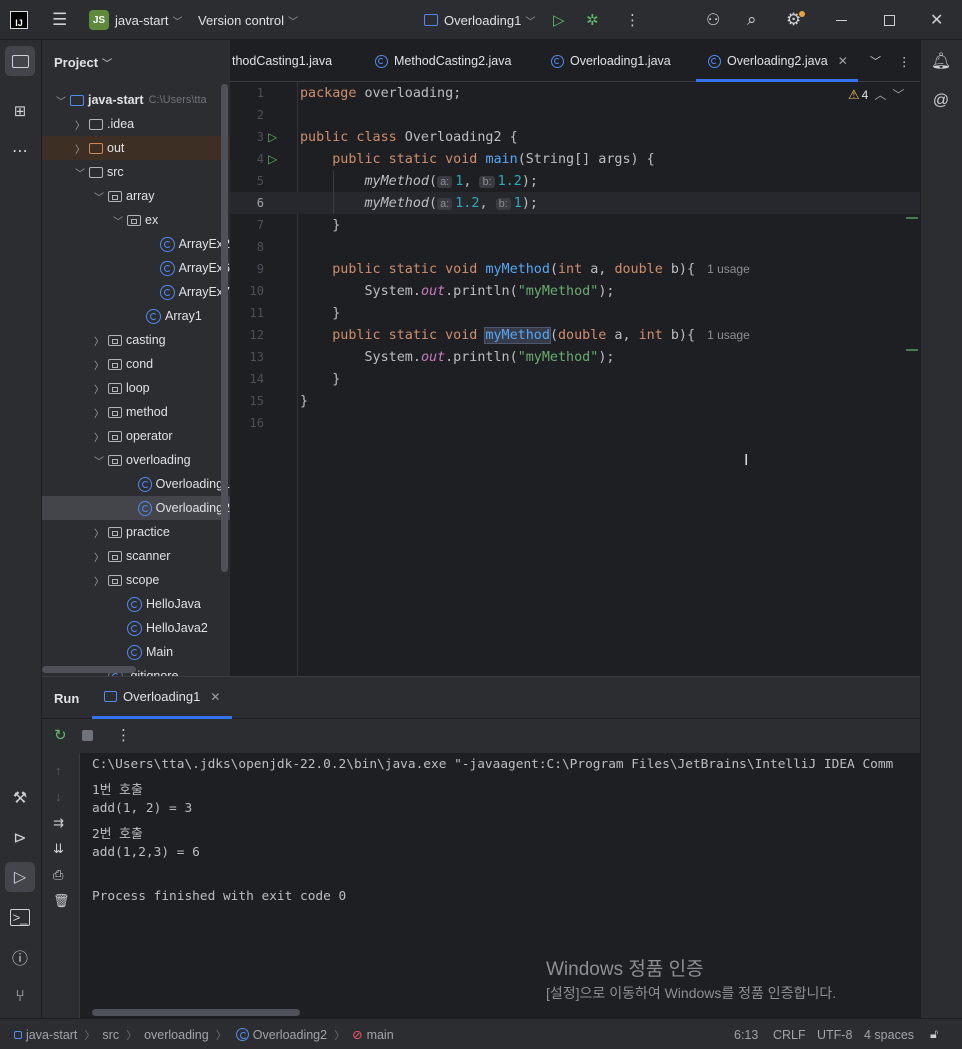 This screenshot has width=962, height=1049. I want to click on tree-item-src: ﹀ src, so click(136, 172).